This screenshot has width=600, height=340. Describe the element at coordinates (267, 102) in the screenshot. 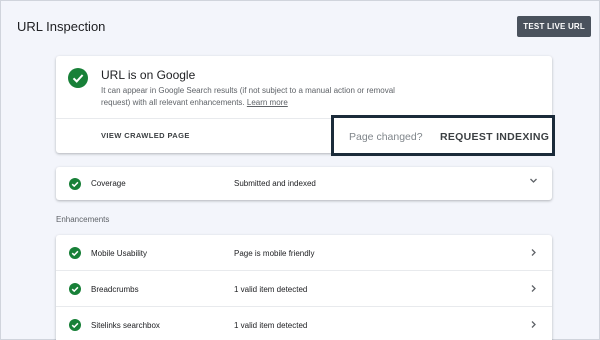

I see `learn-more-link: Learn more` at that location.